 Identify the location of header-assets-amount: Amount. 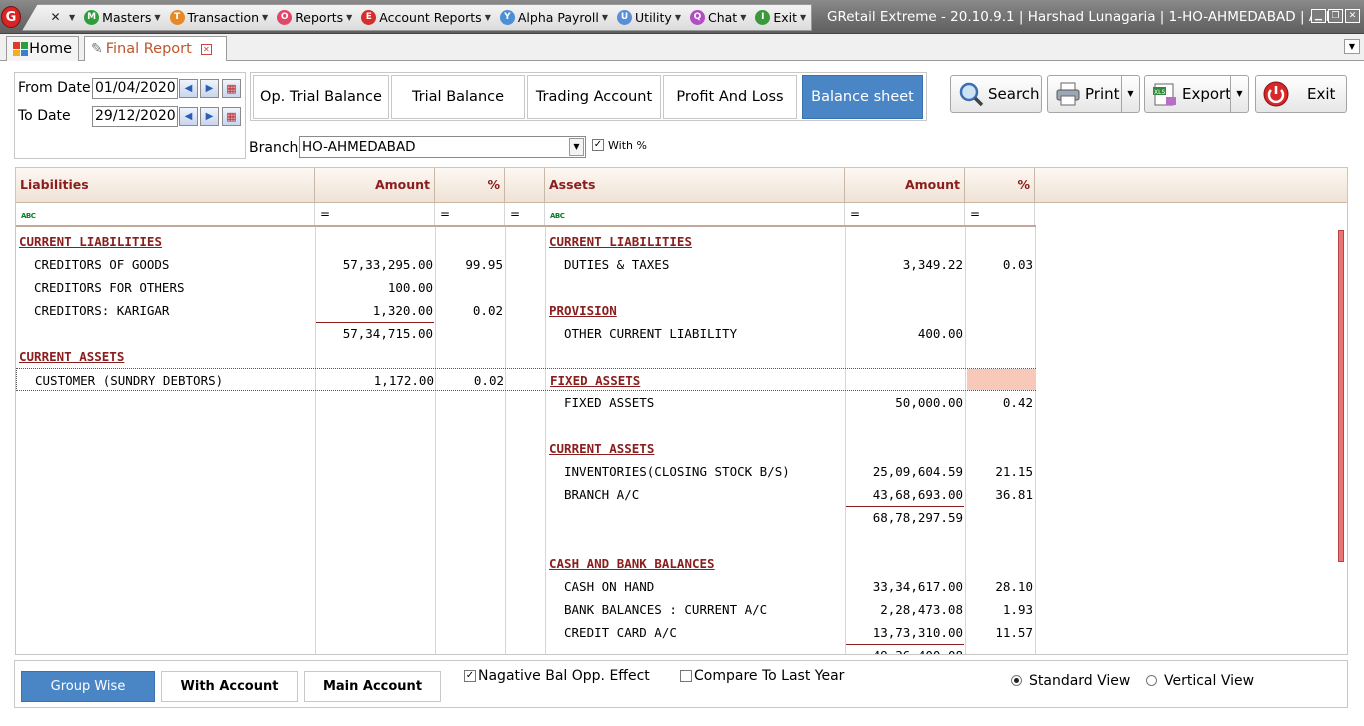
(905, 185).